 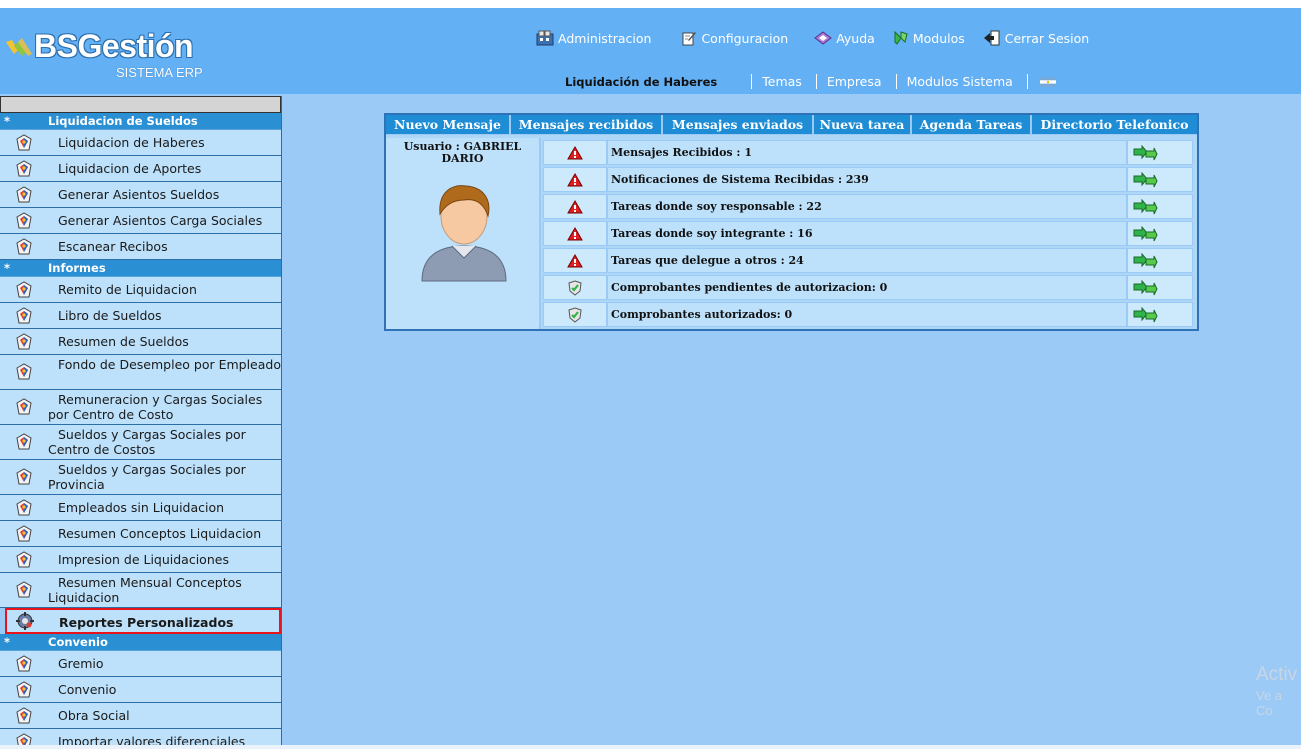 I want to click on sidebar-item-resumen-conceptos-liquidacion: Resumen Conceptos Liquidacion, so click(x=140, y=534).